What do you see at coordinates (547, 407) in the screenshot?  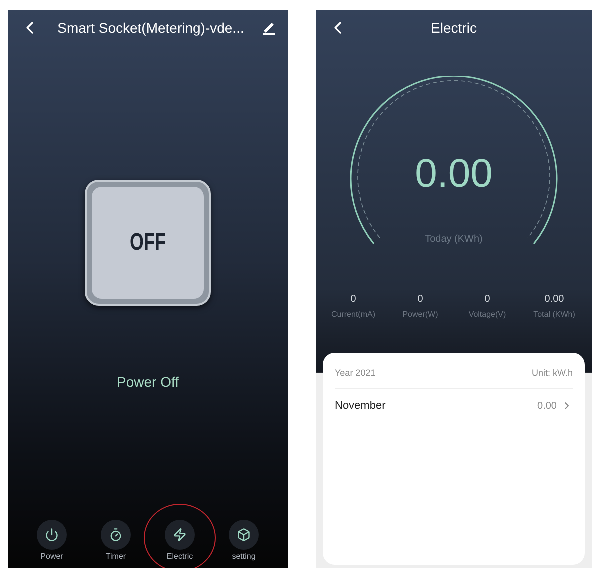 I see `month-value: 0.00` at bounding box center [547, 407].